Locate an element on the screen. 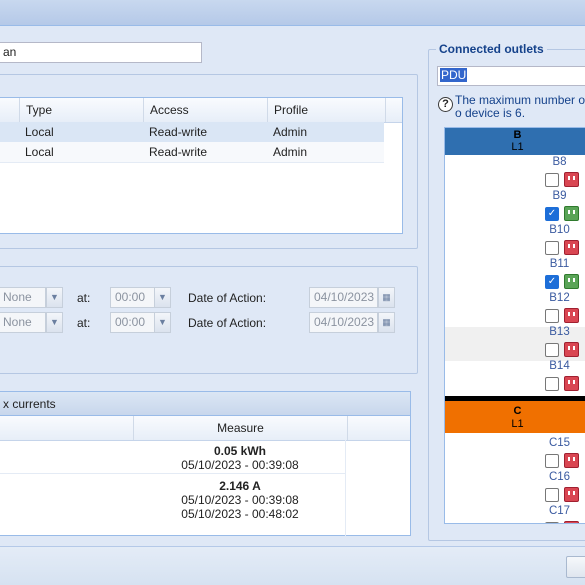 This screenshot has height=585, width=585. group-name: C is located at coordinates (517, 411).